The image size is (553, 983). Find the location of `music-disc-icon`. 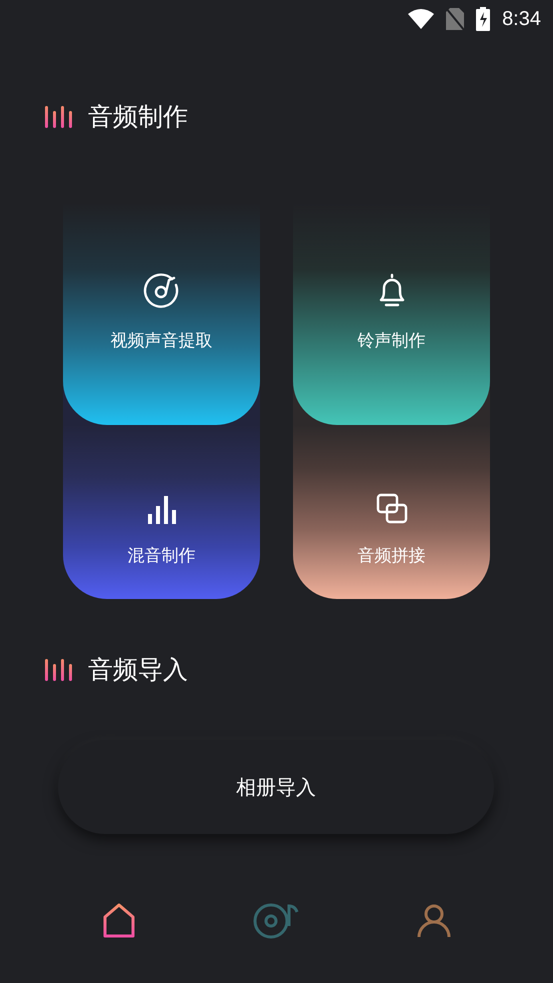

music-disc-icon is located at coordinates (276, 921).